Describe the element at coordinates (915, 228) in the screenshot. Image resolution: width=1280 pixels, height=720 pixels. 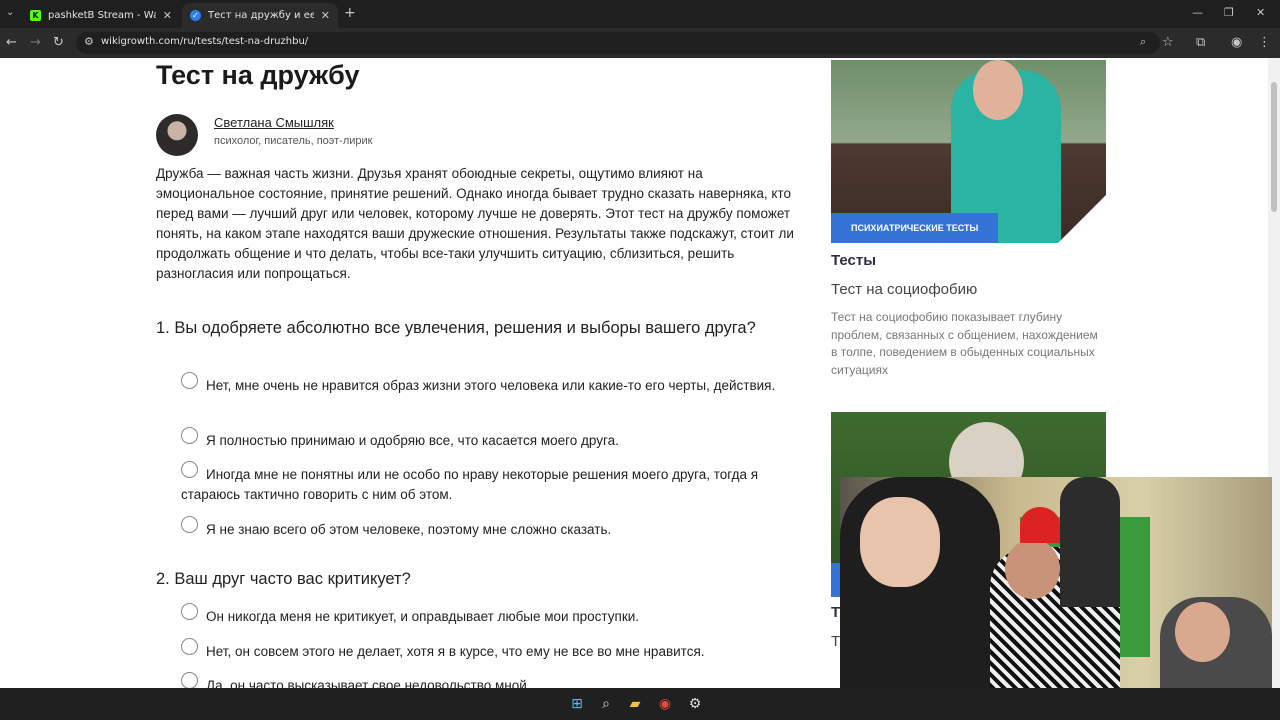
I see `category-badge: ПСИХИАТРИЧЕСКИЕ ТЕСТЫ` at that location.